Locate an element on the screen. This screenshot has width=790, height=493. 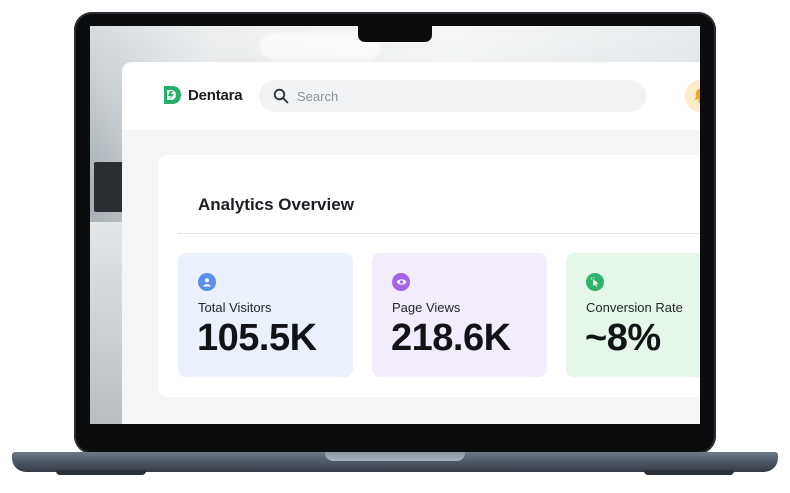
card-title: Analytics Overview is located at coordinates (276, 204).